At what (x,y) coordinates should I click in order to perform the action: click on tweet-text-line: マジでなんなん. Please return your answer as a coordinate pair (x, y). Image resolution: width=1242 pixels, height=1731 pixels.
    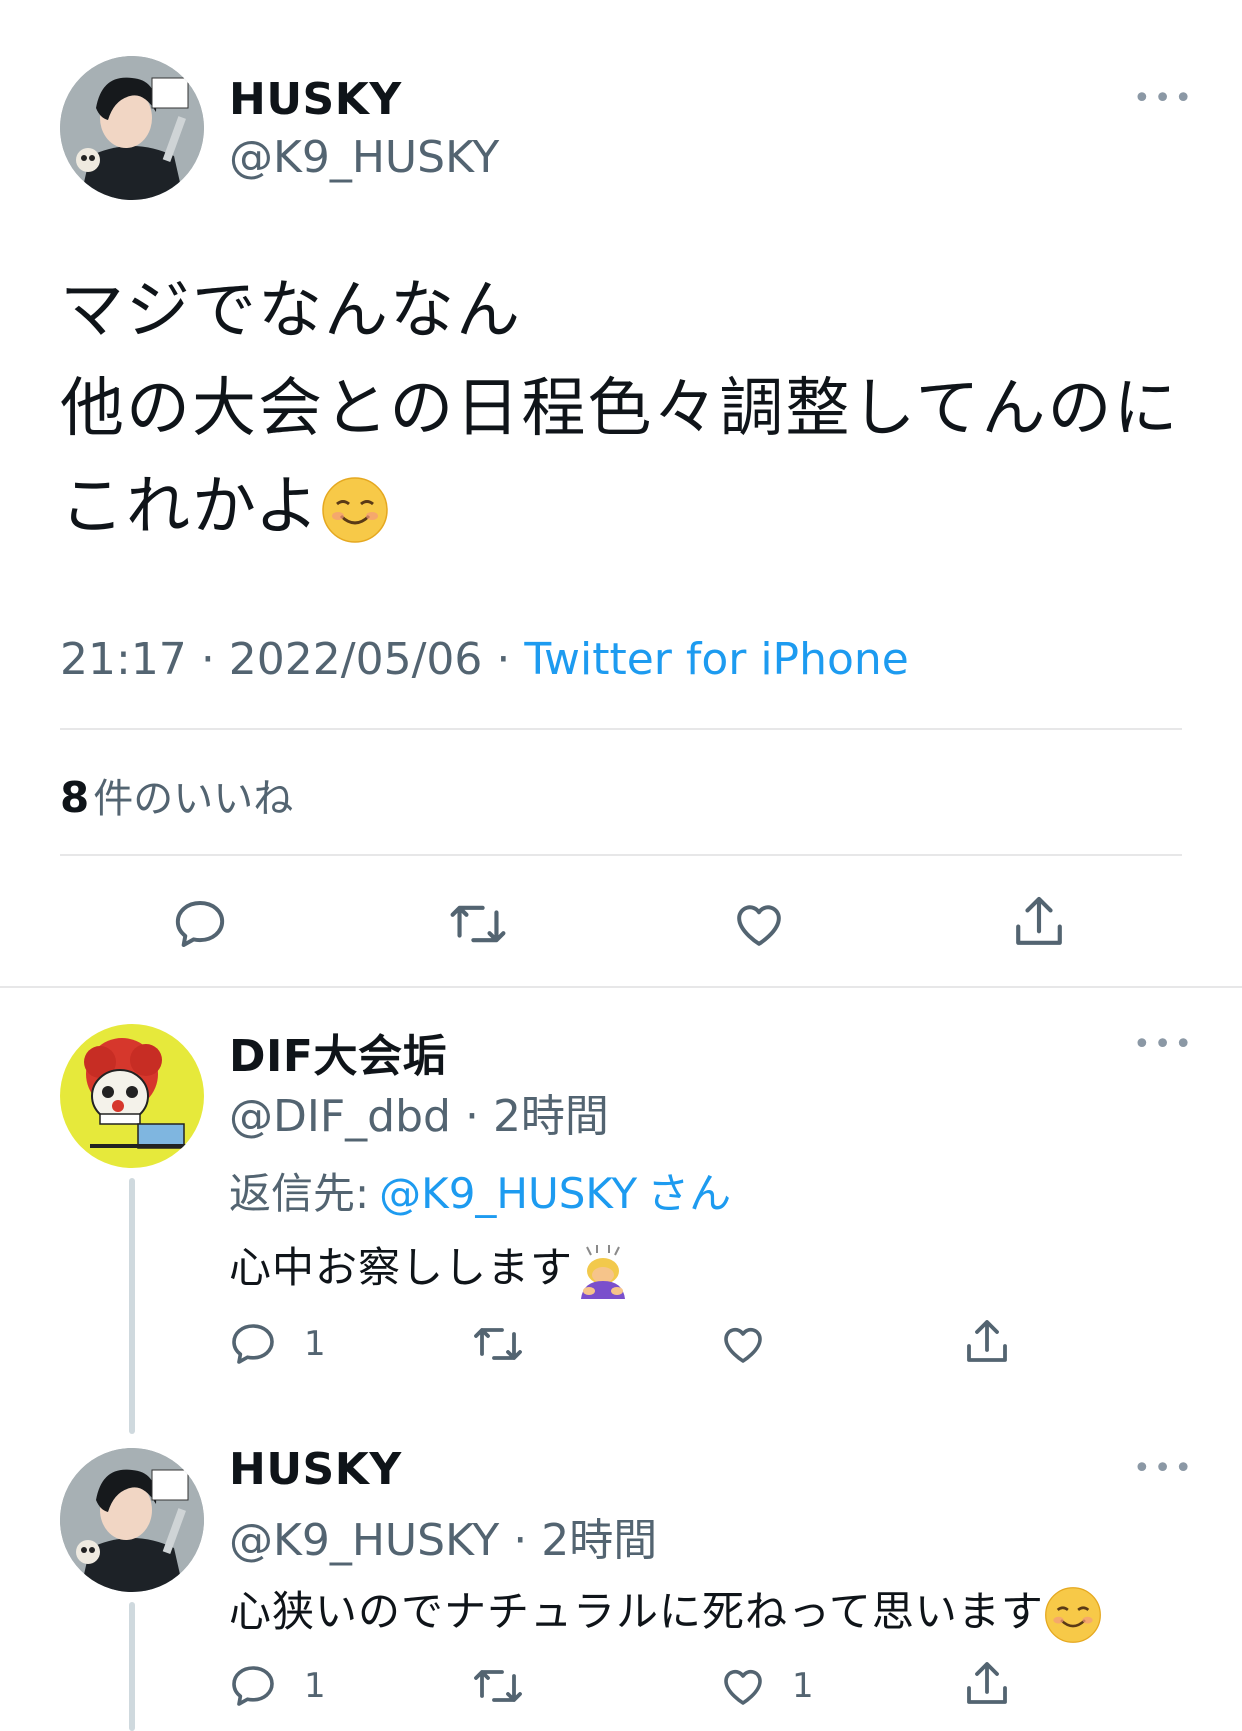
    Looking at the image, I should click on (291, 311).